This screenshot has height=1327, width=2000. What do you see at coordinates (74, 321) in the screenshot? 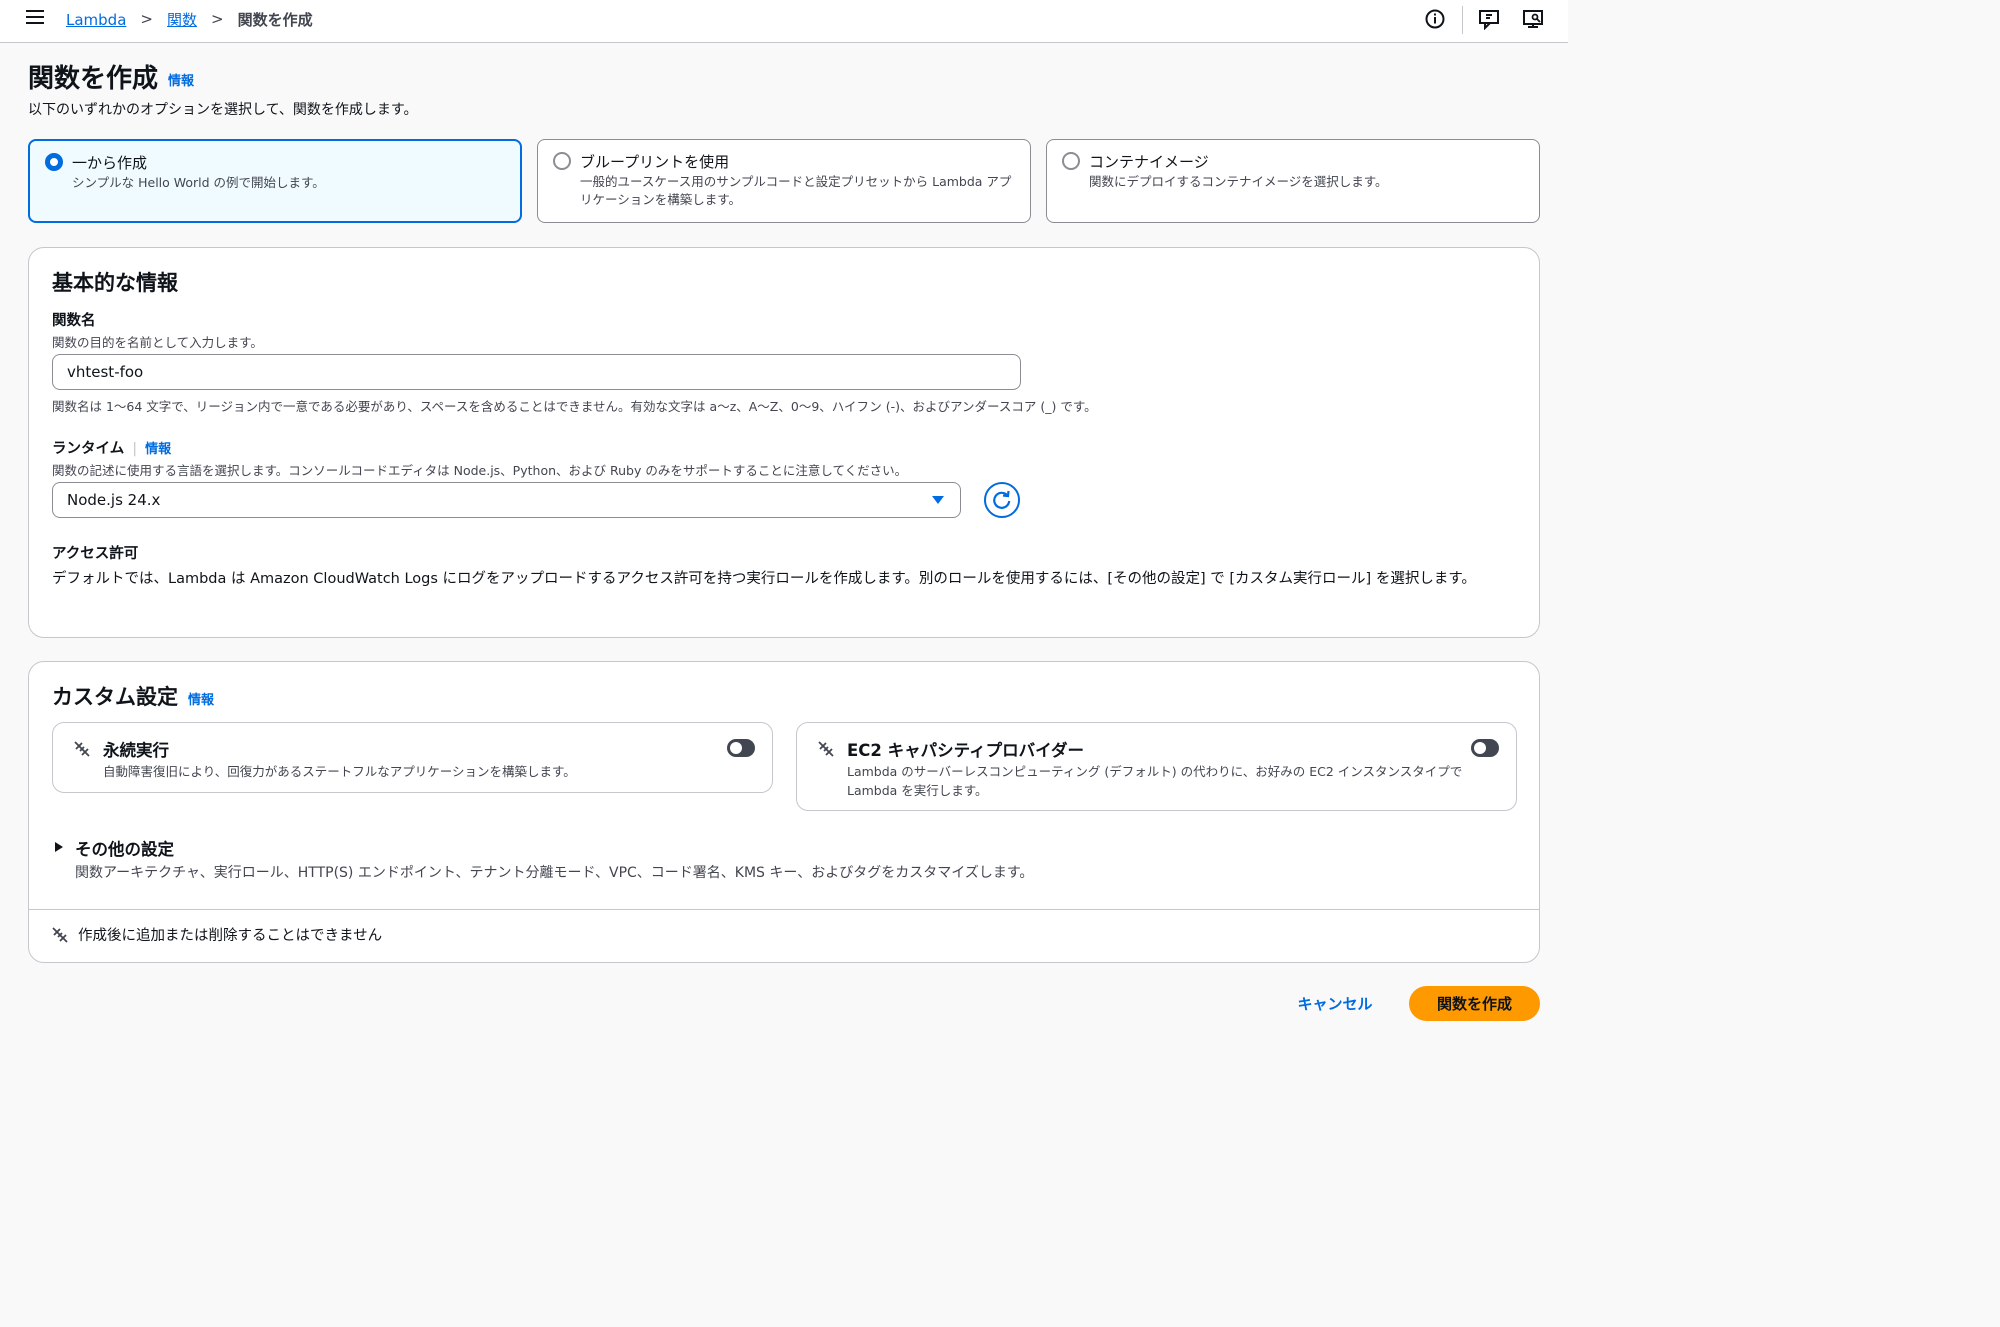
I see `function-name-label: 関数名` at bounding box center [74, 321].